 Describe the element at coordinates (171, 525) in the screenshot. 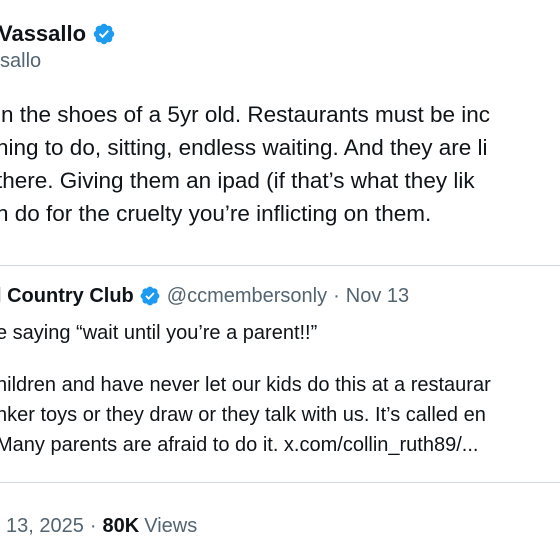

I see `views-label: Views` at that location.